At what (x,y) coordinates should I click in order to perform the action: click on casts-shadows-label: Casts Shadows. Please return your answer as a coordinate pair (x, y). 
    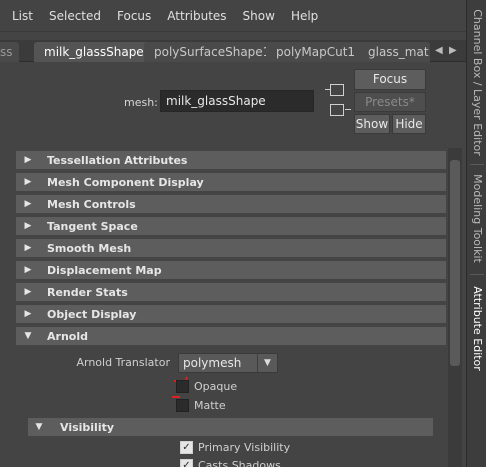
    Looking at the image, I should click on (239, 463).